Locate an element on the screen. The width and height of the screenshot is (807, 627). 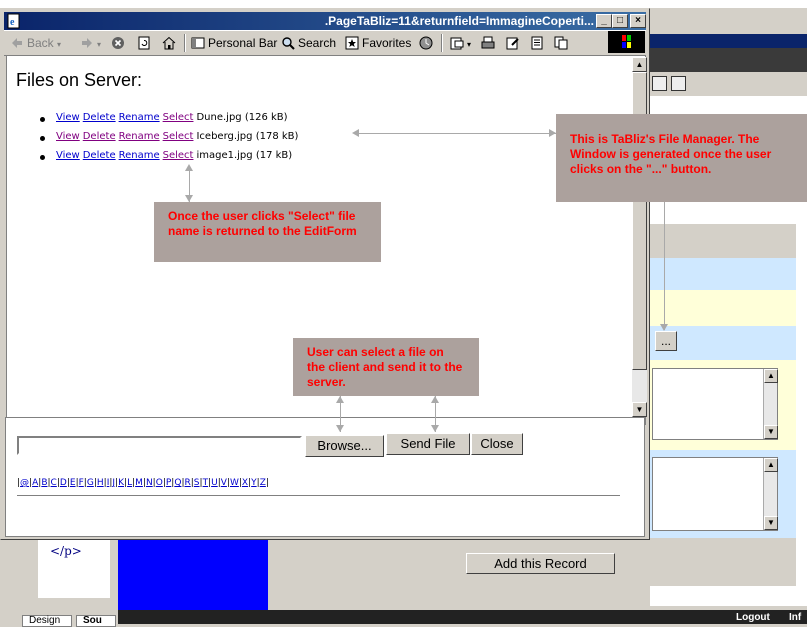
history-button is located at coordinates (427, 43).